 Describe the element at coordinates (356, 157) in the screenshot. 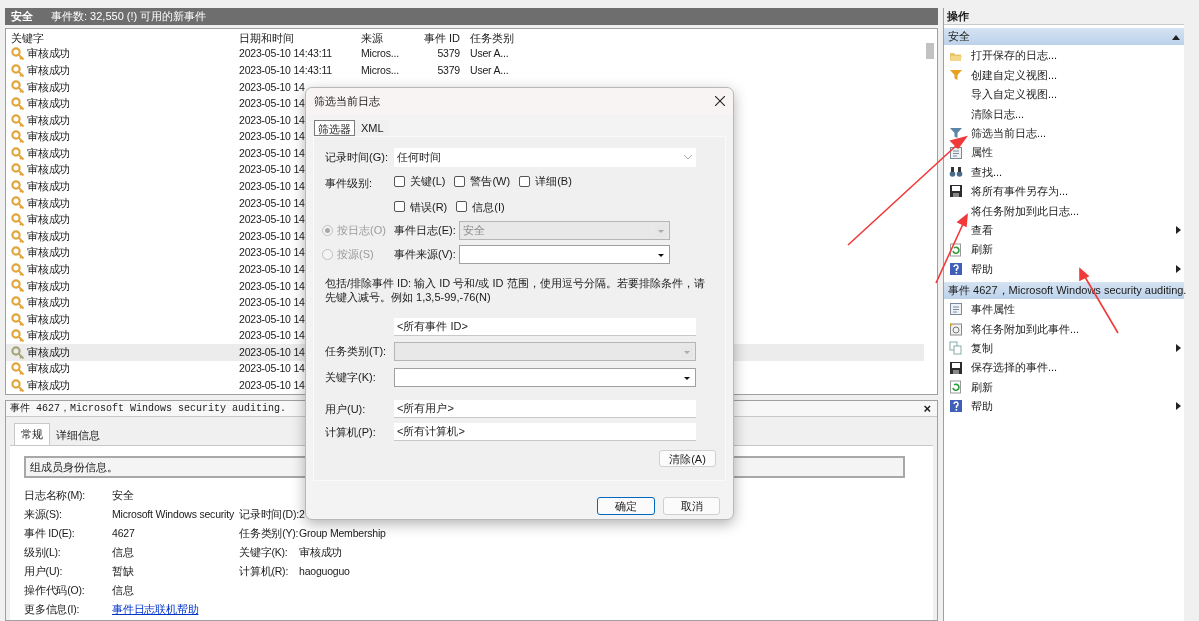

I see `field-label: 记录时间(G):` at that location.